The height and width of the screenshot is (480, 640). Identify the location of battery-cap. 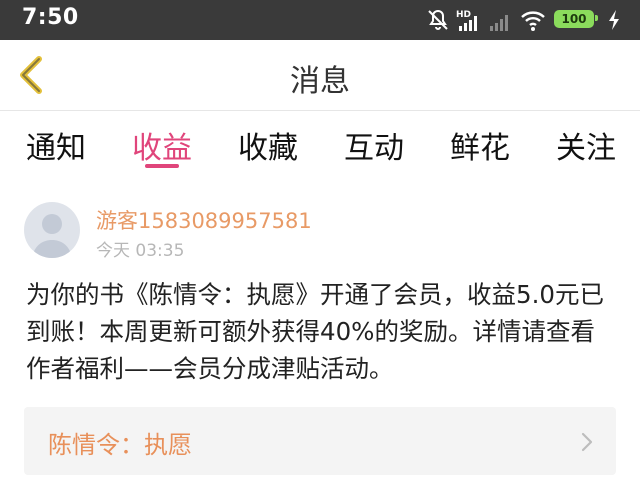
(596, 18).